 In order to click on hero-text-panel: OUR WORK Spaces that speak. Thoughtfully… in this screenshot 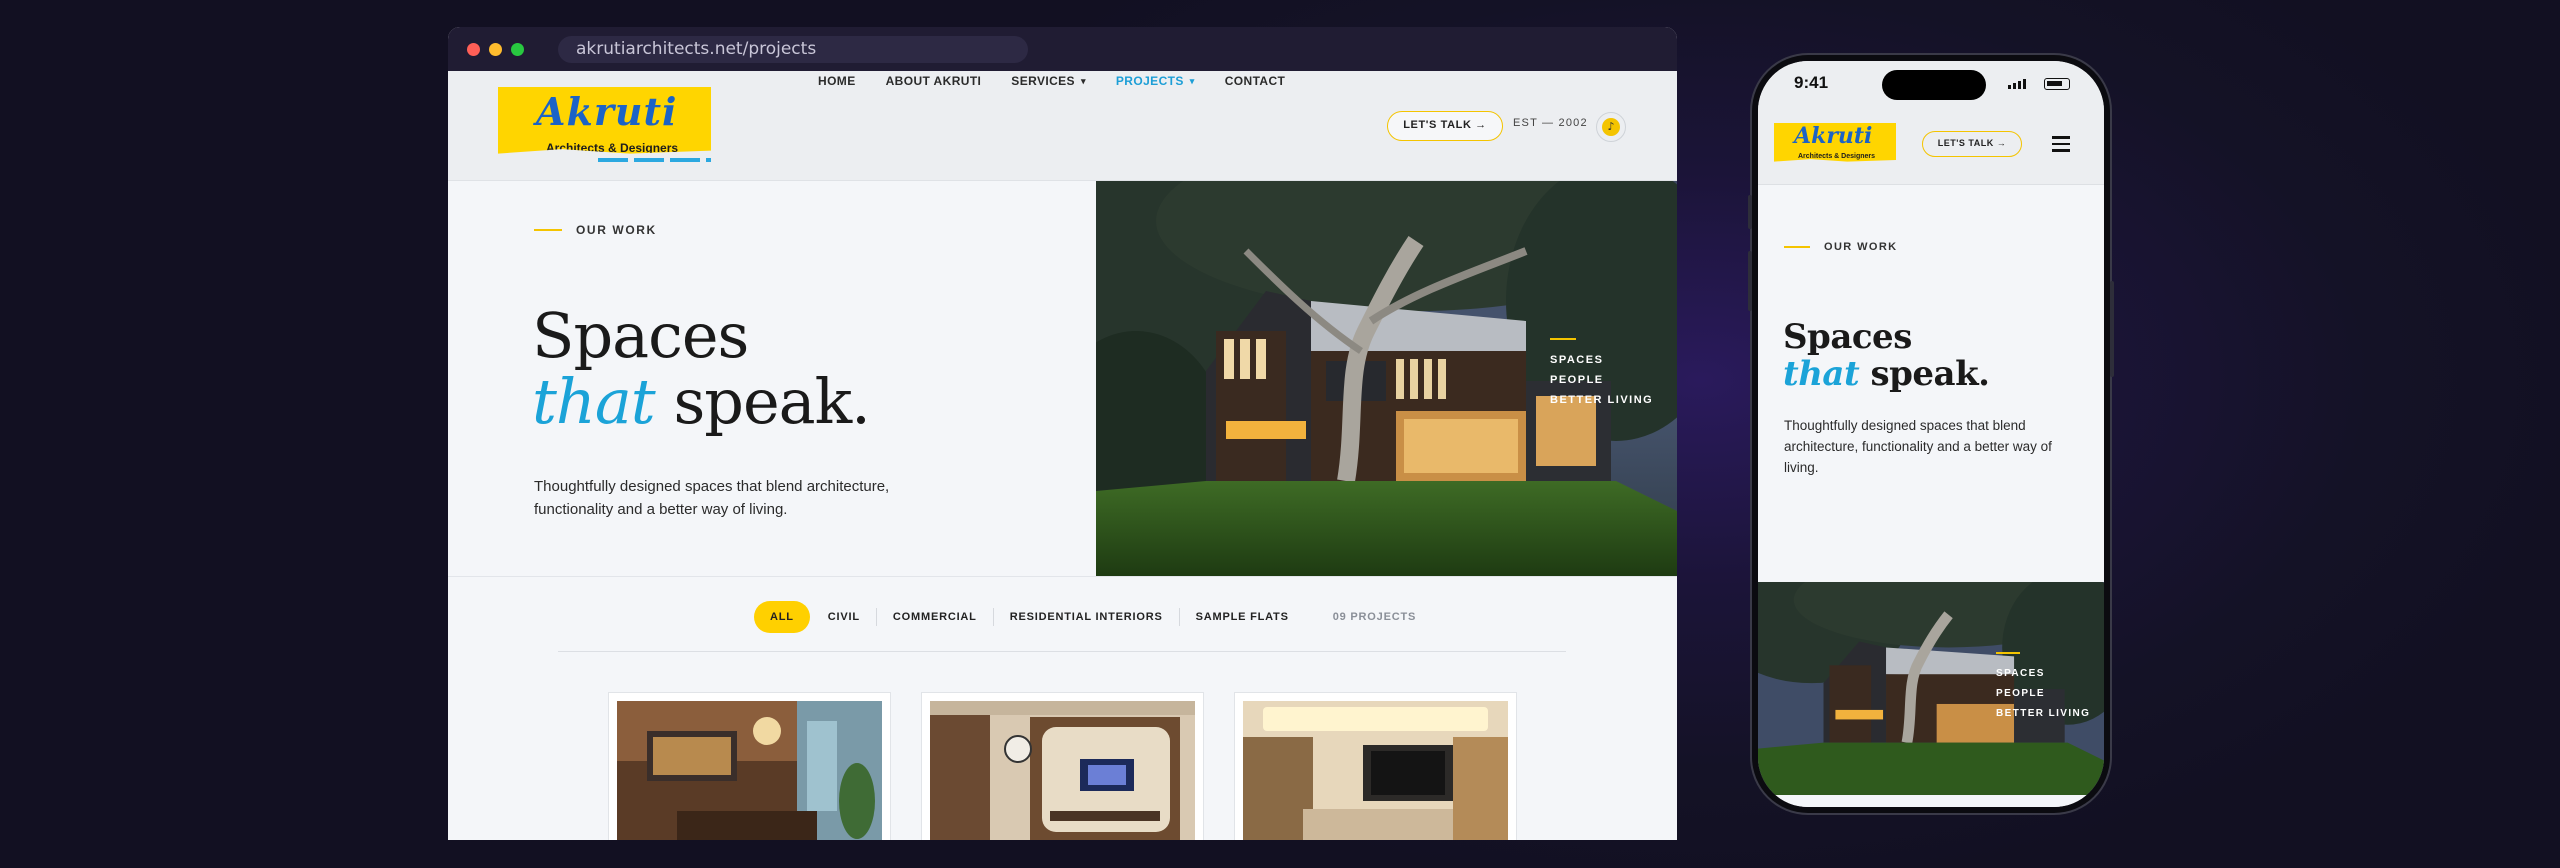, I will do `click(772, 378)`.